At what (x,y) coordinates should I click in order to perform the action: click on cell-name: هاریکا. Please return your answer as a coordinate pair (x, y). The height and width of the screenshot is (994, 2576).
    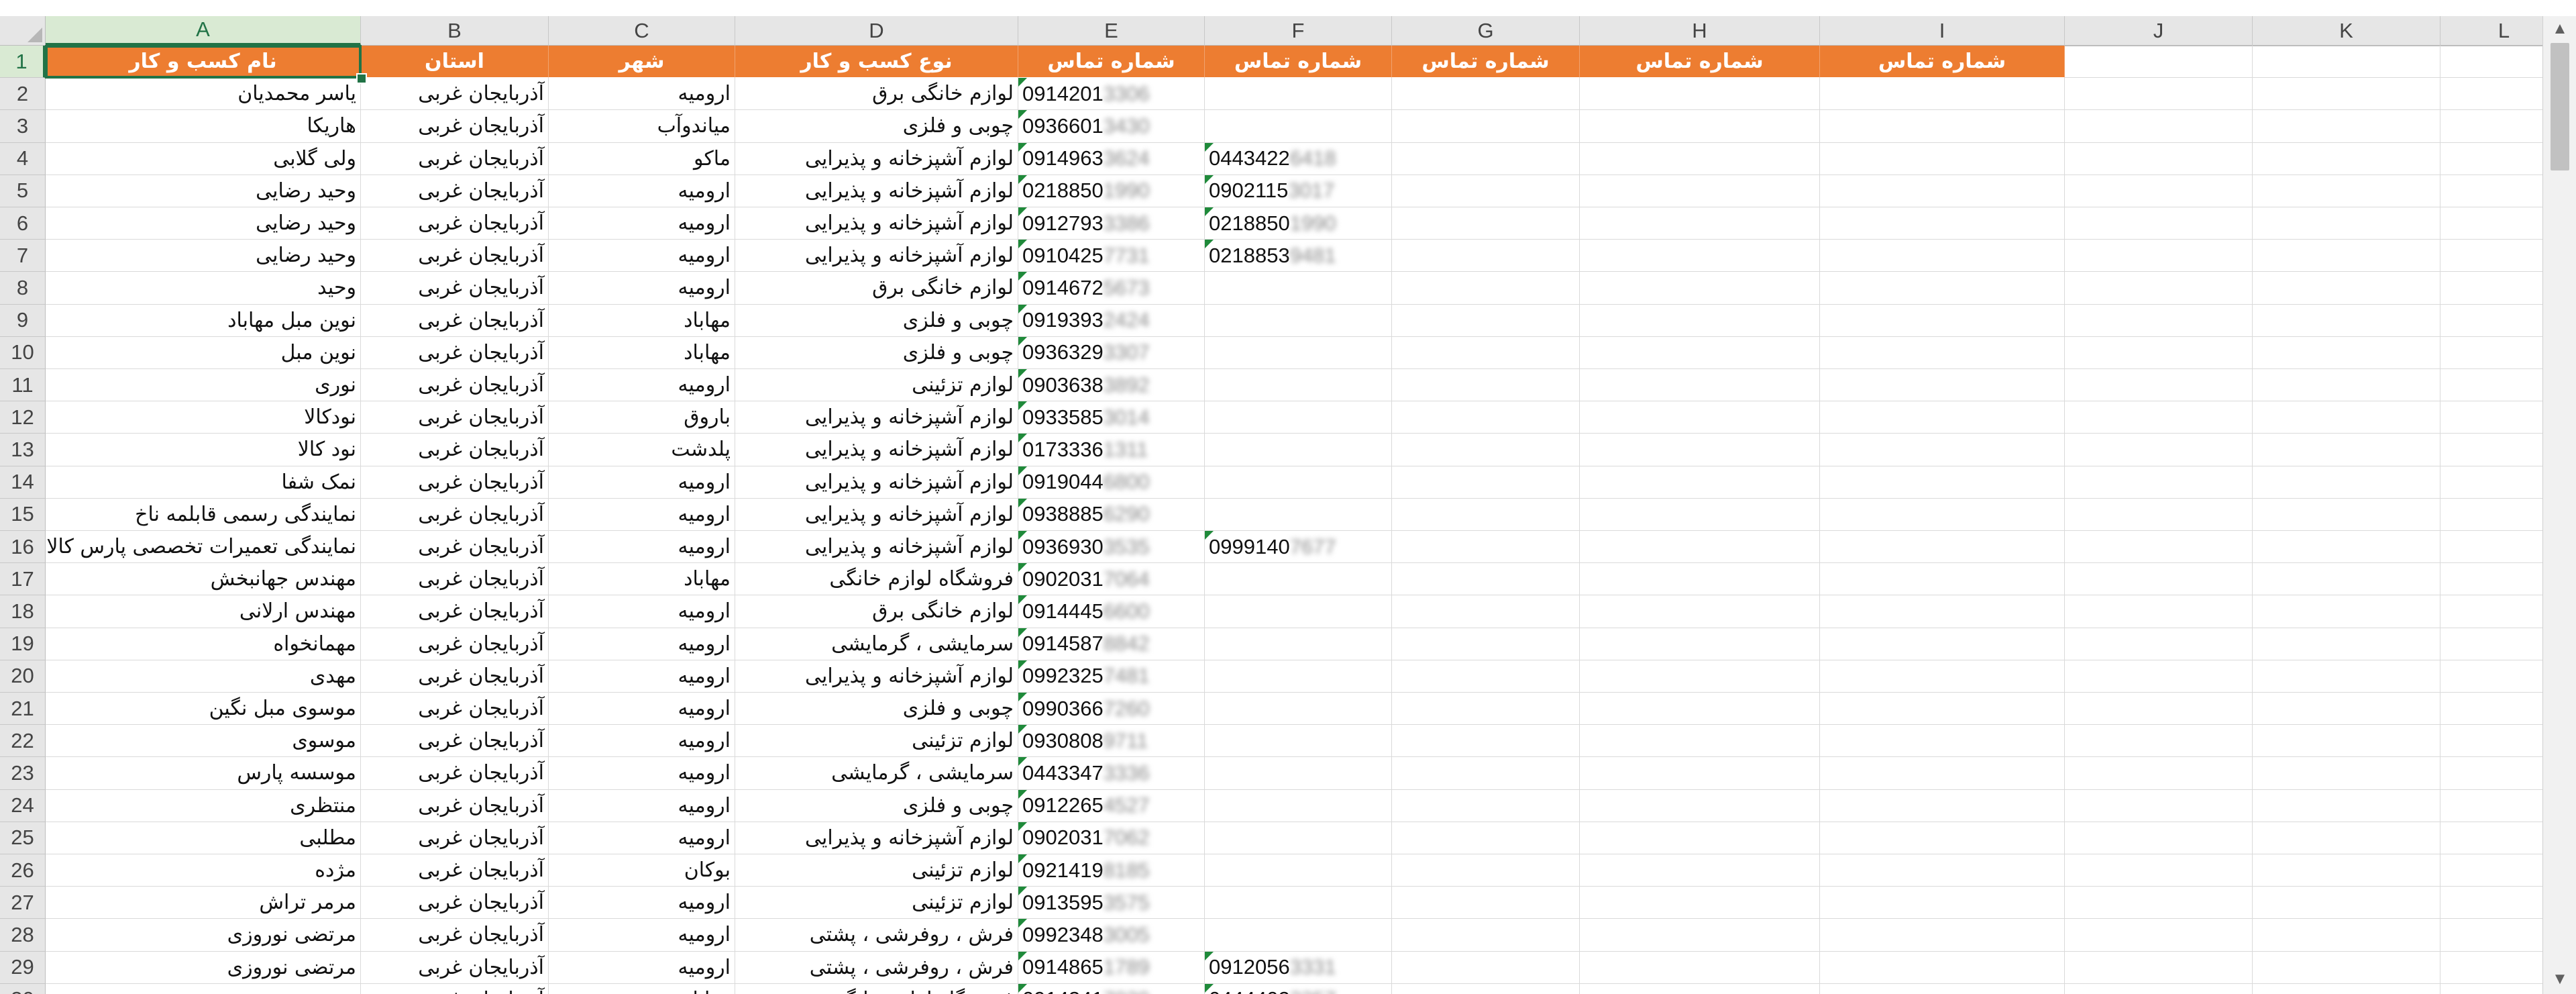
    Looking at the image, I should click on (203, 126).